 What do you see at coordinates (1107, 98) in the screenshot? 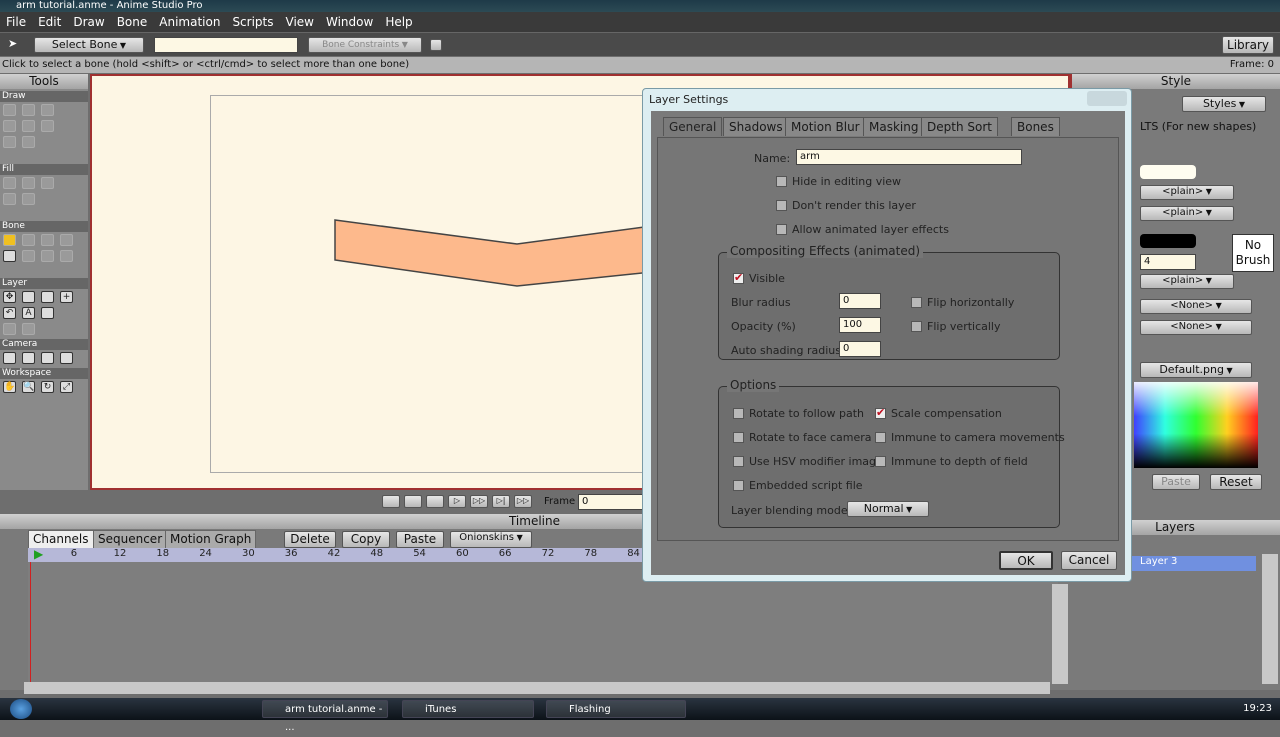
I see `dialog-close-button` at bounding box center [1107, 98].